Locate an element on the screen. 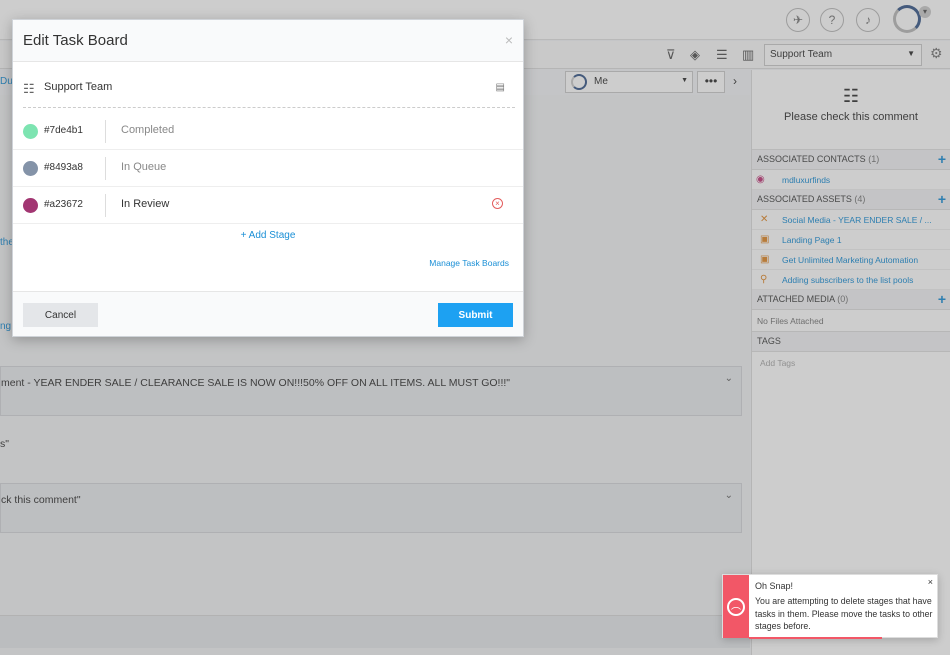 Image resolution: width=950 pixels, height=655 pixels. delete-stage-icon: × is located at coordinates (497, 203).